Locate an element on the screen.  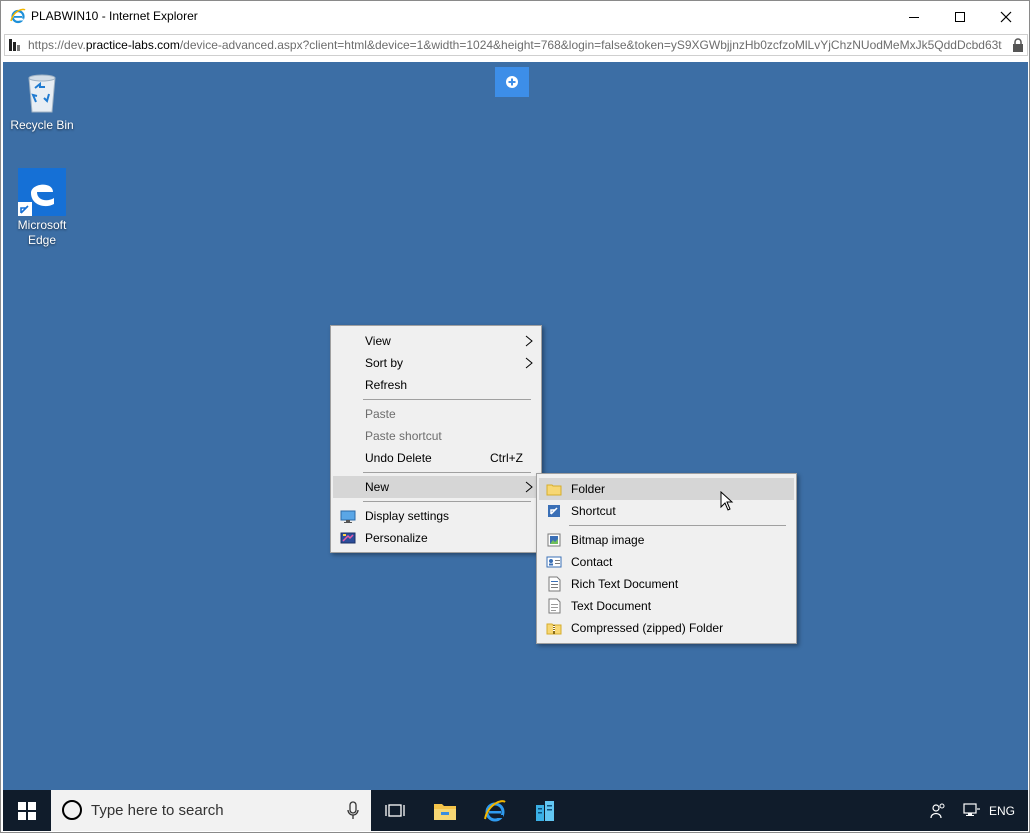
minimize-button is located at coordinates (914, 16).